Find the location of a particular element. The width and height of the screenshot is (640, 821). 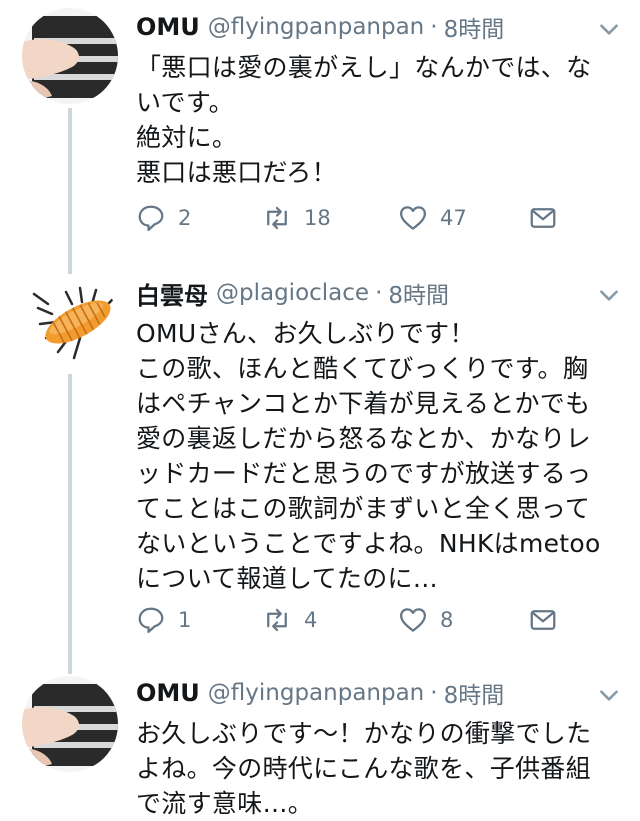

tweet-text-line: お久しぶりです〜！かなりの衝撃でした is located at coordinates (364, 733).